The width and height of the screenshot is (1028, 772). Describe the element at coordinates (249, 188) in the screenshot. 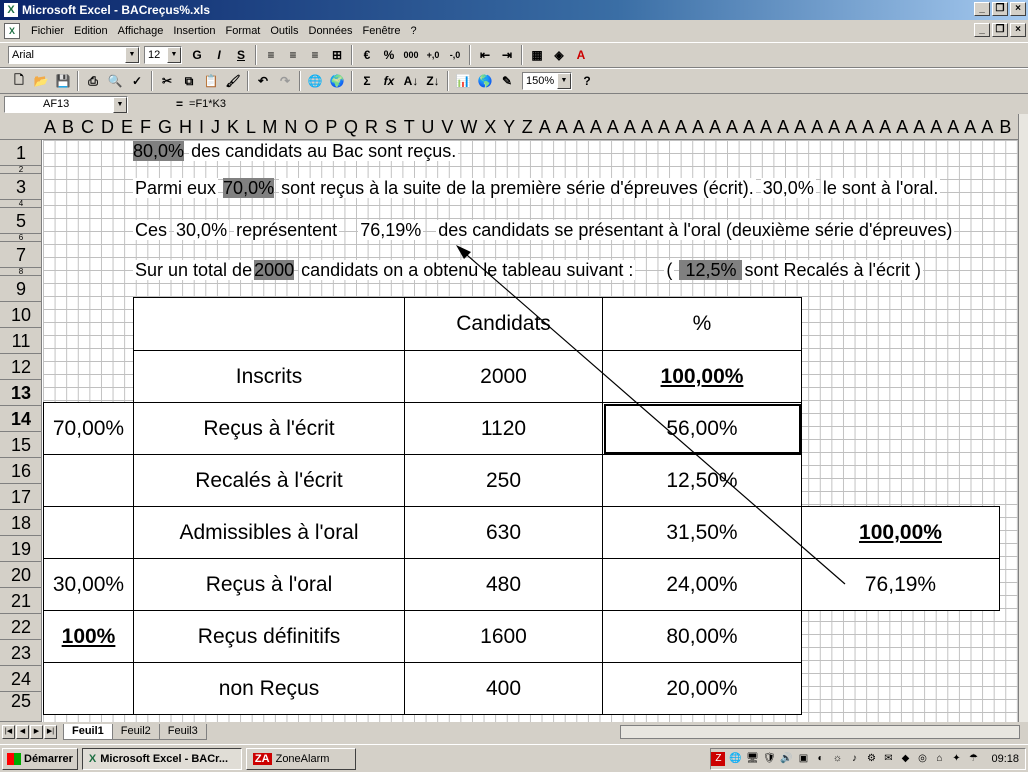

I see `ecrit-rate-cell: 70,0%` at that location.